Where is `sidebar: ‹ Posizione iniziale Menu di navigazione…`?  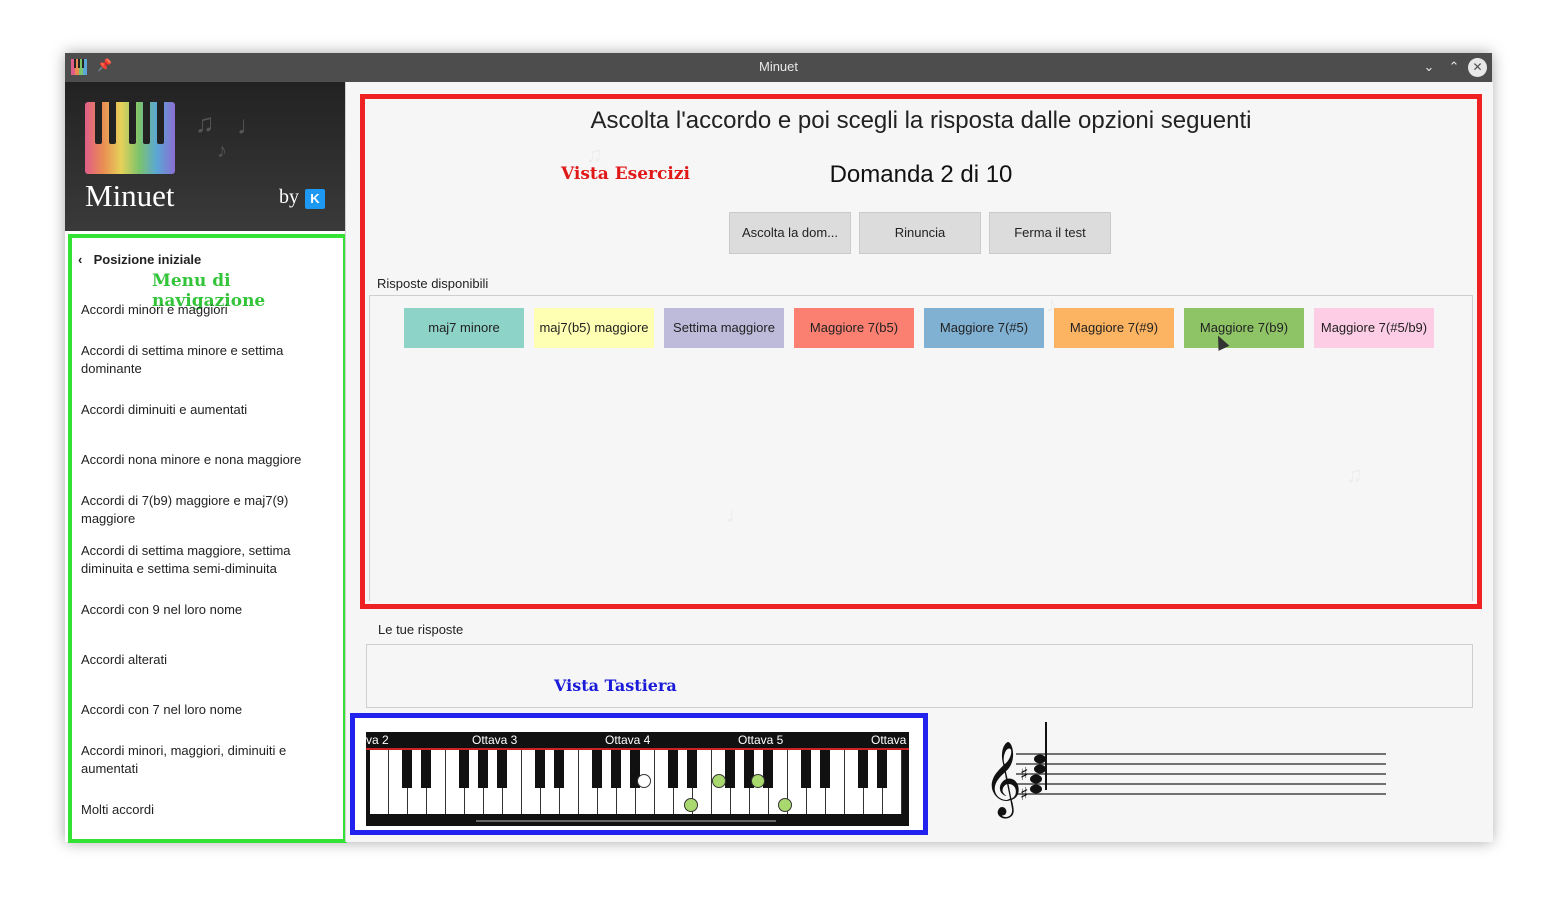 sidebar: ‹ Posizione iniziale Menu di navigazione… is located at coordinates (206, 537).